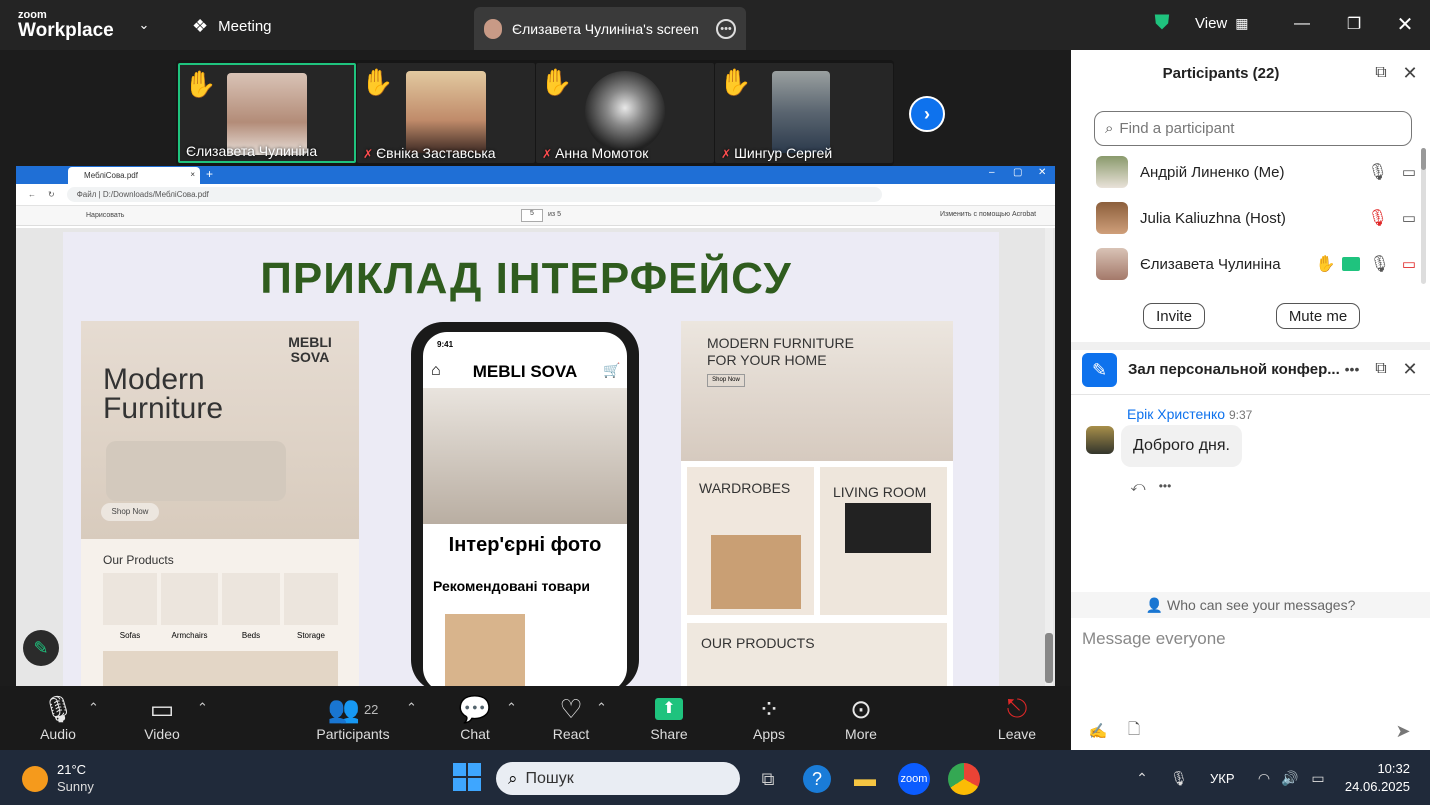 The image size is (1430, 805). Describe the element at coordinates (41, 648) in the screenshot. I see `annotate-icon: ✎` at that location.